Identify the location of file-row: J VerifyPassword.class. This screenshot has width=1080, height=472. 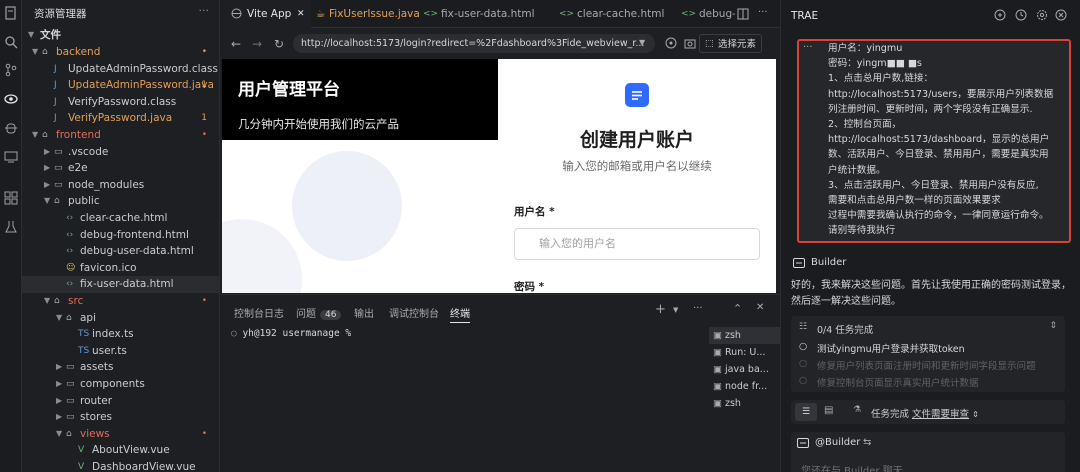
(120, 102).